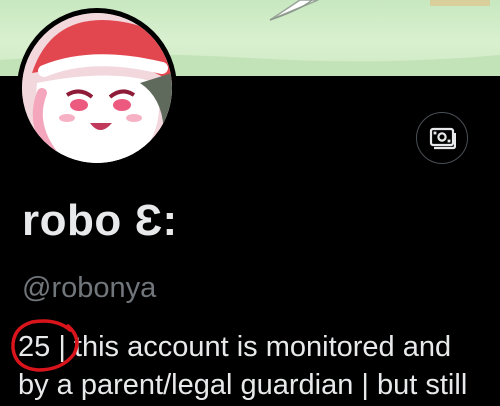  I want to click on display-name: robo Ɛ:, so click(100, 220).